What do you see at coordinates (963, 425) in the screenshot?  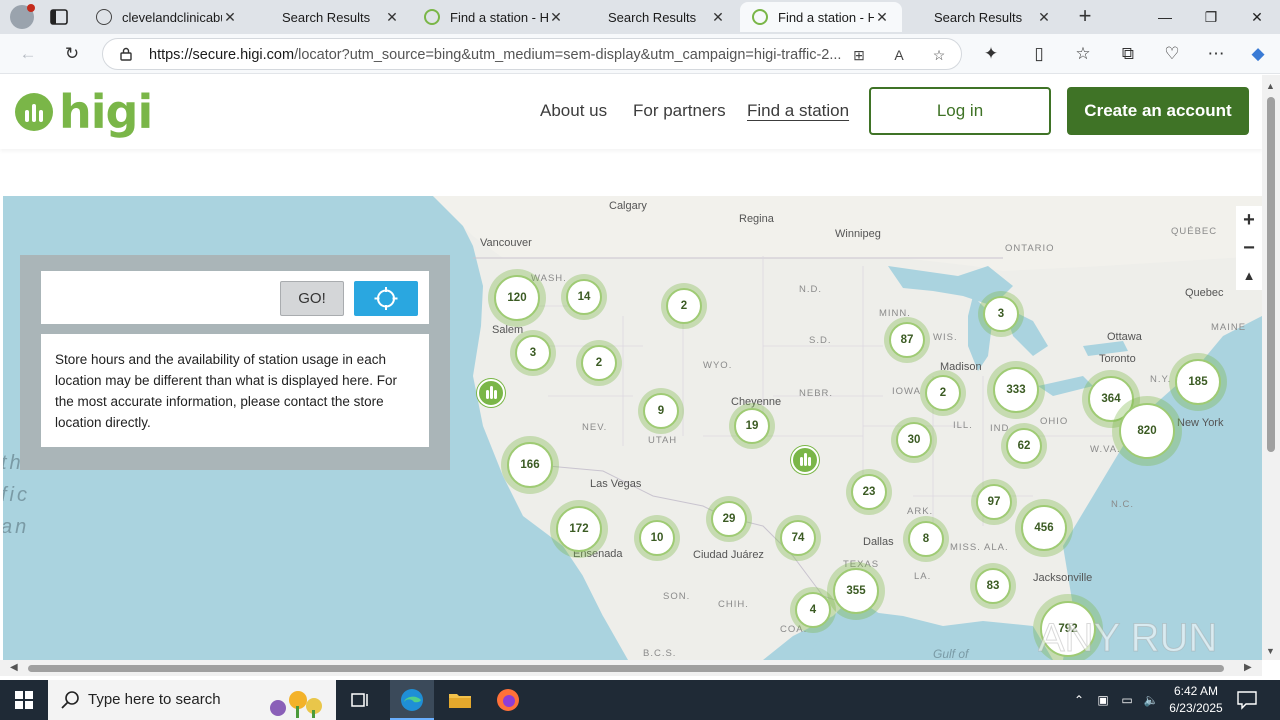 I see `map-label: ILL.` at bounding box center [963, 425].